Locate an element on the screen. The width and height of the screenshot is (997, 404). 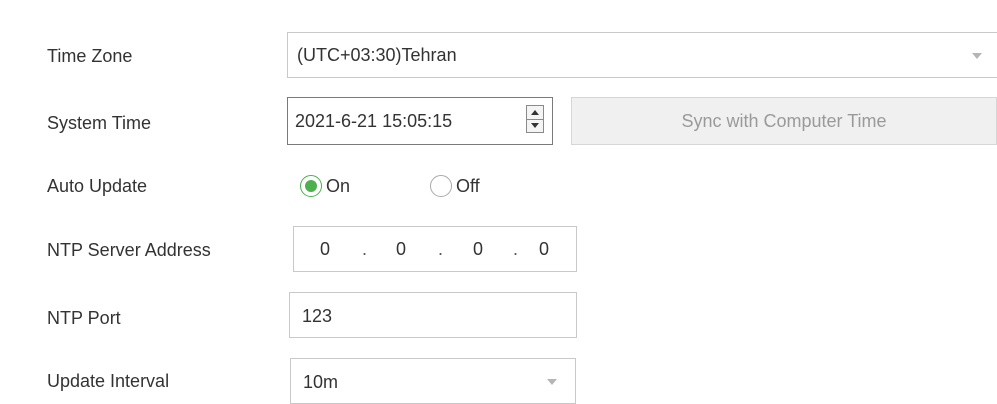
sync-with-computer-time-button: Sync with Computer Time is located at coordinates (784, 121).